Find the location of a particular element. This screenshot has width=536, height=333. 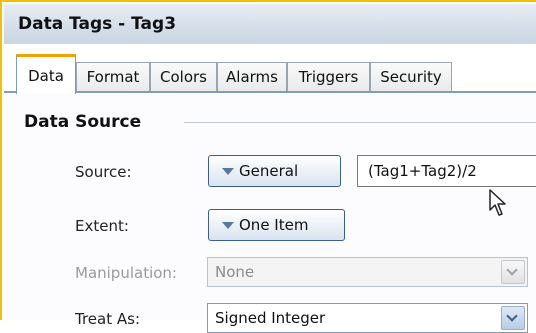

manipulation-dropdown-button is located at coordinates (513, 272).